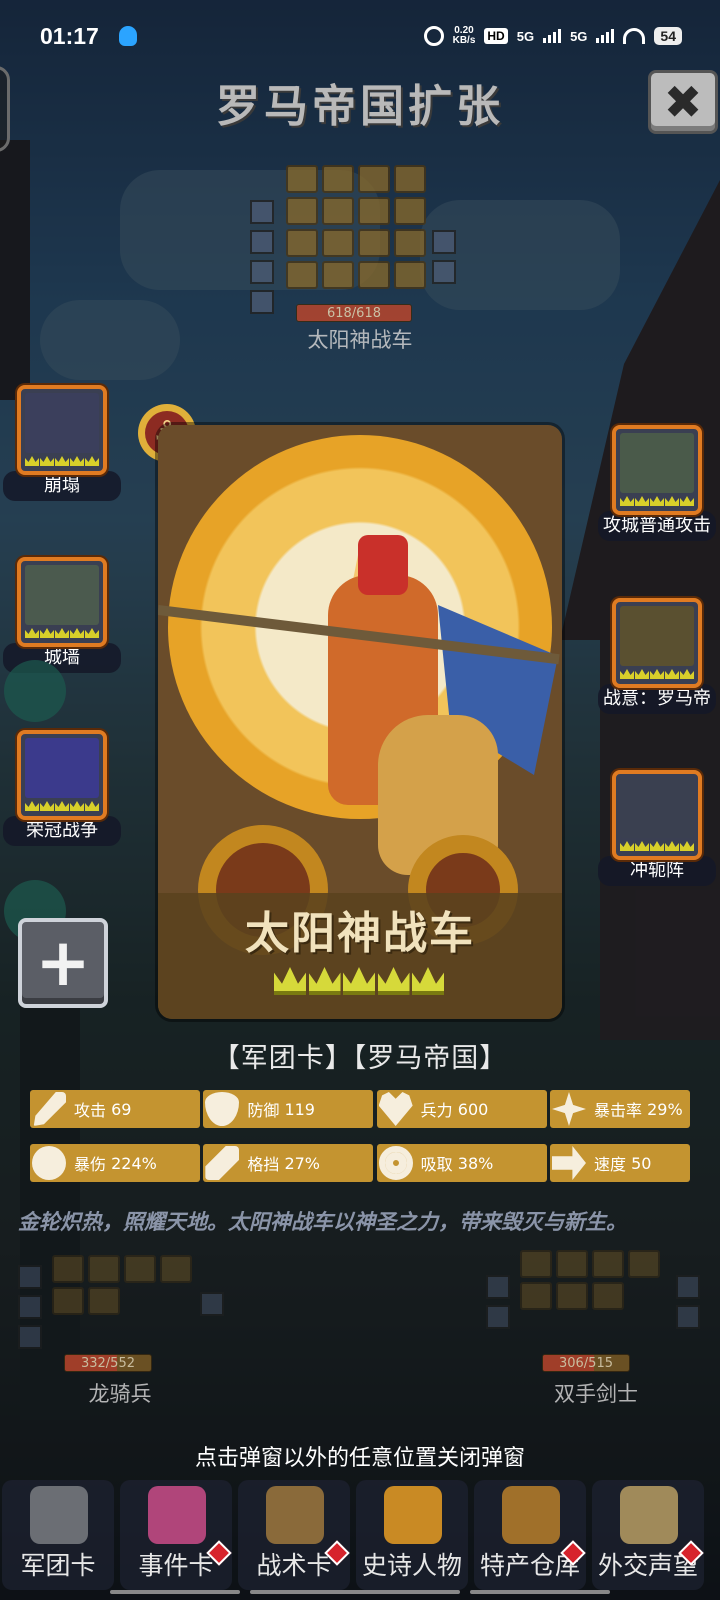 The image size is (720, 1600). I want to click on ally-side-units-left, so click(30, 1307).